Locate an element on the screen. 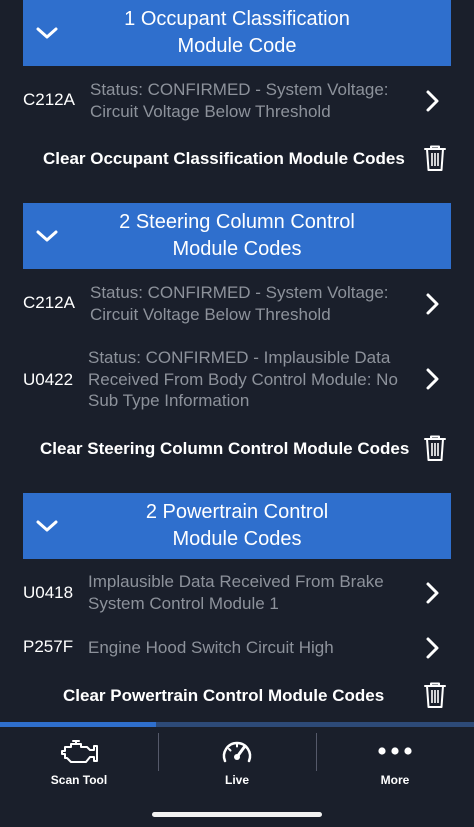 Image resolution: width=474 pixels, height=827 pixels. code-id: U0418 is located at coordinates (48, 592).